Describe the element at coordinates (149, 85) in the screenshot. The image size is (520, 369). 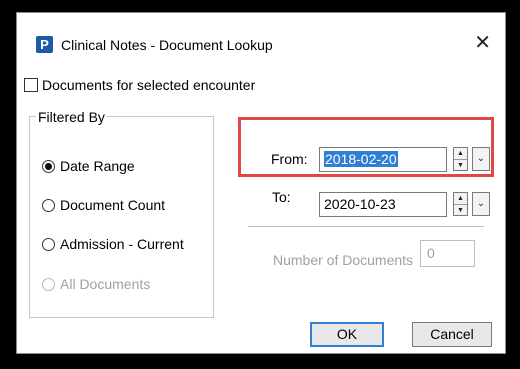
I see `encounter-checkbox-label: Documents for selected encounter` at that location.